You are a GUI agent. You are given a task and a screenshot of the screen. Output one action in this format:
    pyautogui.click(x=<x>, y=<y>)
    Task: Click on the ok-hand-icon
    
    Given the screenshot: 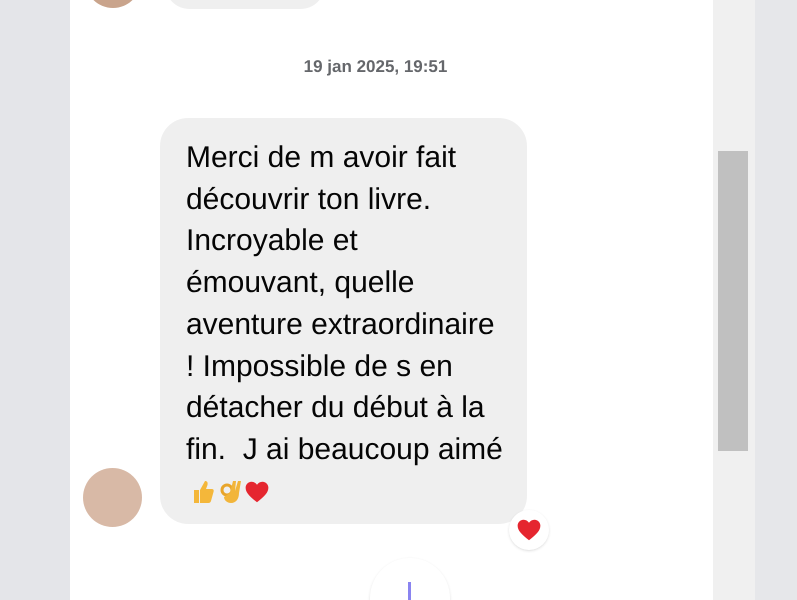 What is the action you would take?
    pyautogui.click(x=231, y=491)
    